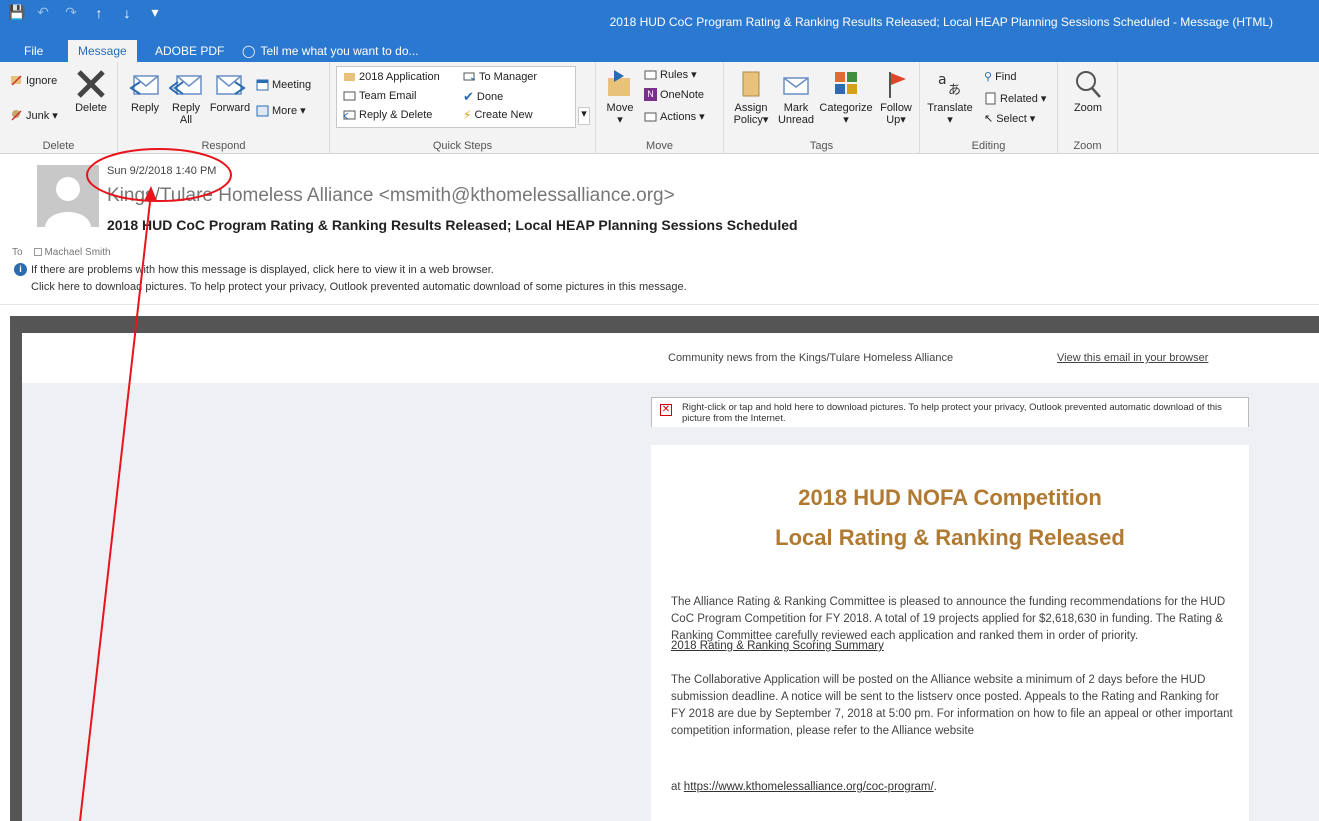 The width and height of the screenshot is (1319, 821). I want to click on annotation-circle, so click(159, 175).